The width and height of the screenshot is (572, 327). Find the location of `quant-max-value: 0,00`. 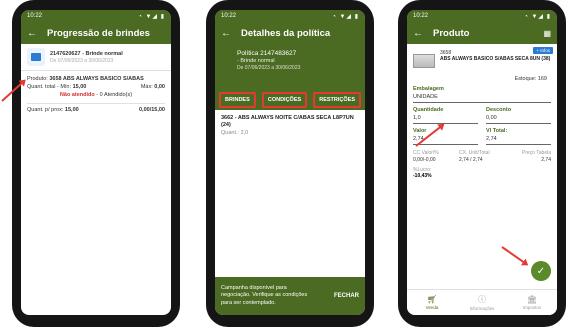

quant-max-value: 0,00 is located at coordinates (159, 86).